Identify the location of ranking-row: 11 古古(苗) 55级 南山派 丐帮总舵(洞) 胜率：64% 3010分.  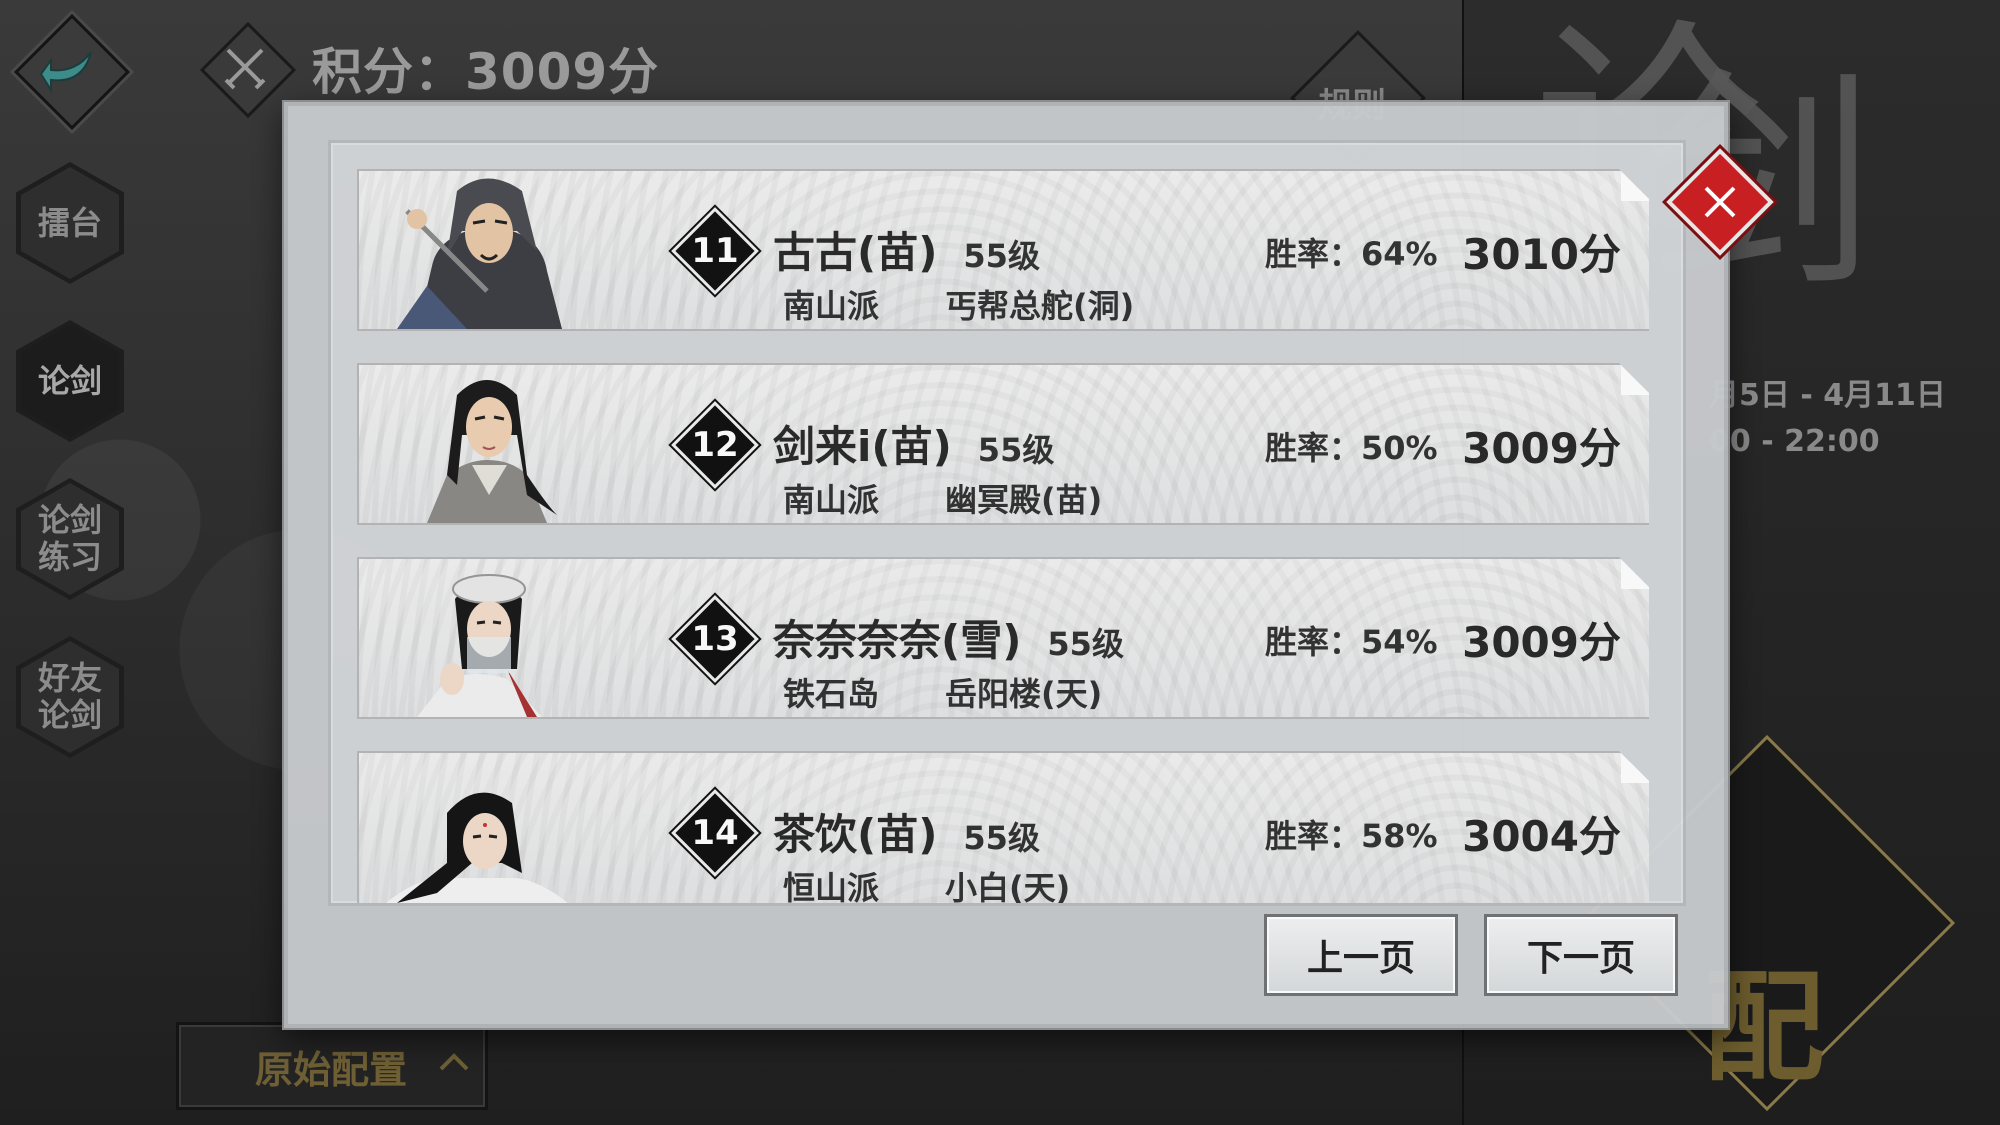
(1003, 250).